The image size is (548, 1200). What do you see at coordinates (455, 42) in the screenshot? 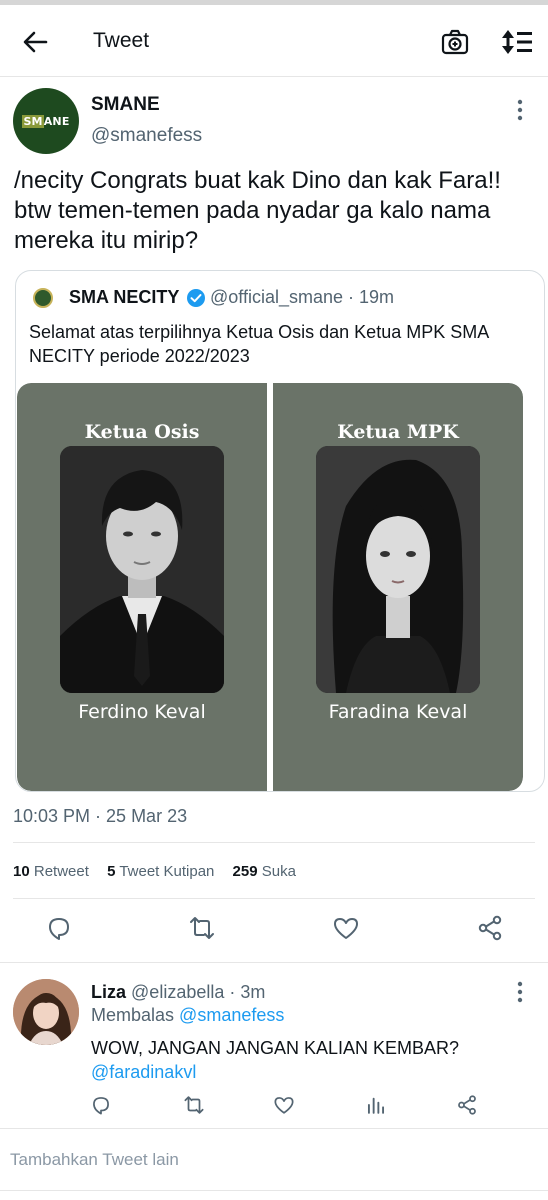
I see `camera-plus-icon` at bounding box center [455, 42].